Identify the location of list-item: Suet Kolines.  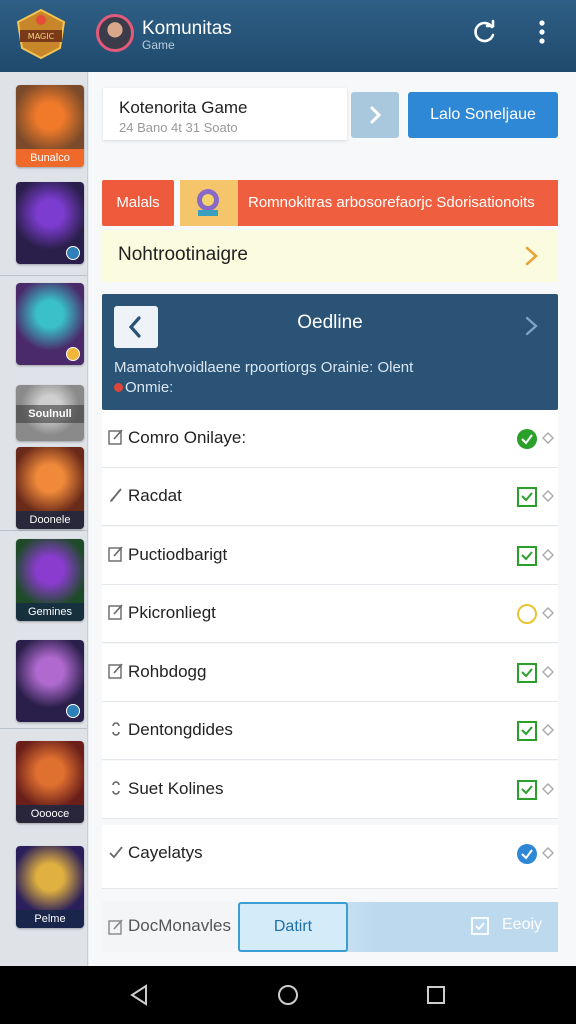
(330, 790).